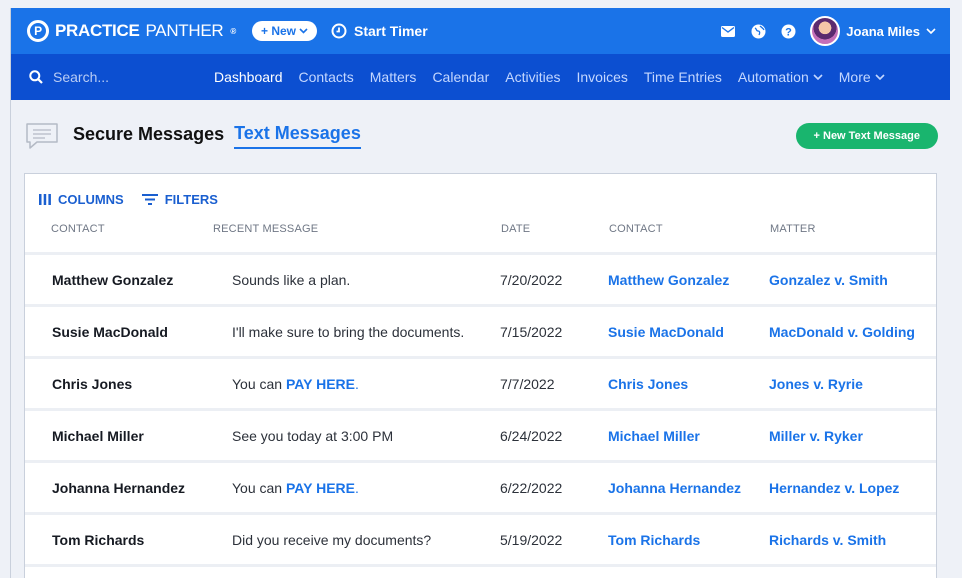 This screenshot has width=962, height=578. What do you see at coordinates (758, 31) in the screenshot?
I see `globe-icon` at bounding box center [758, 31].